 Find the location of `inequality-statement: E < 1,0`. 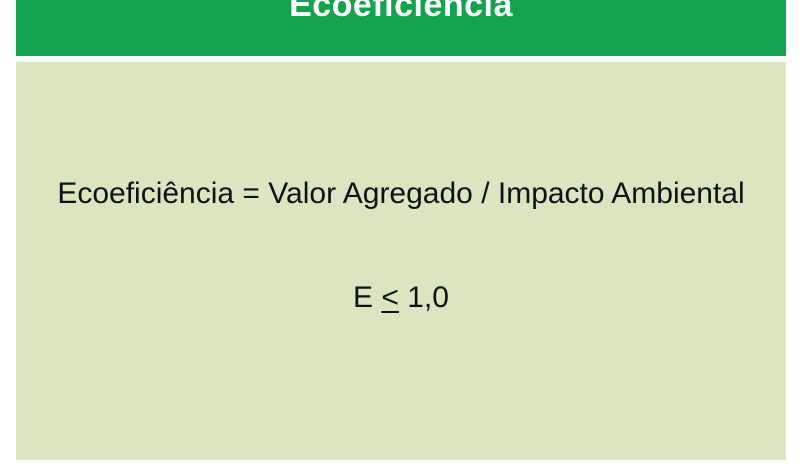

inequality-statement: E < 1,0 is located at coordinates (401, 298).